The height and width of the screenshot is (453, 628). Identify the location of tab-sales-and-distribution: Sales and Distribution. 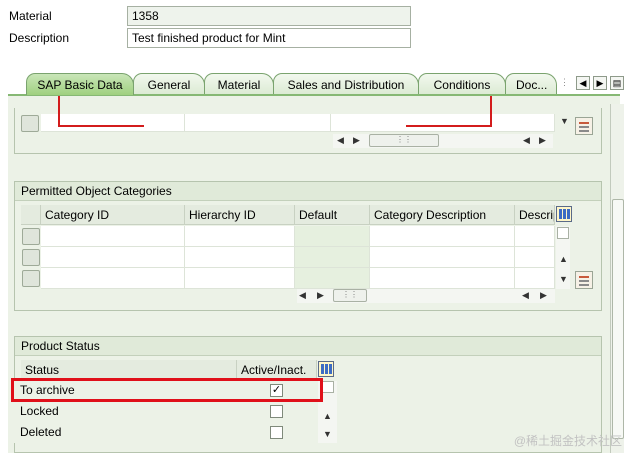
(346, 84).